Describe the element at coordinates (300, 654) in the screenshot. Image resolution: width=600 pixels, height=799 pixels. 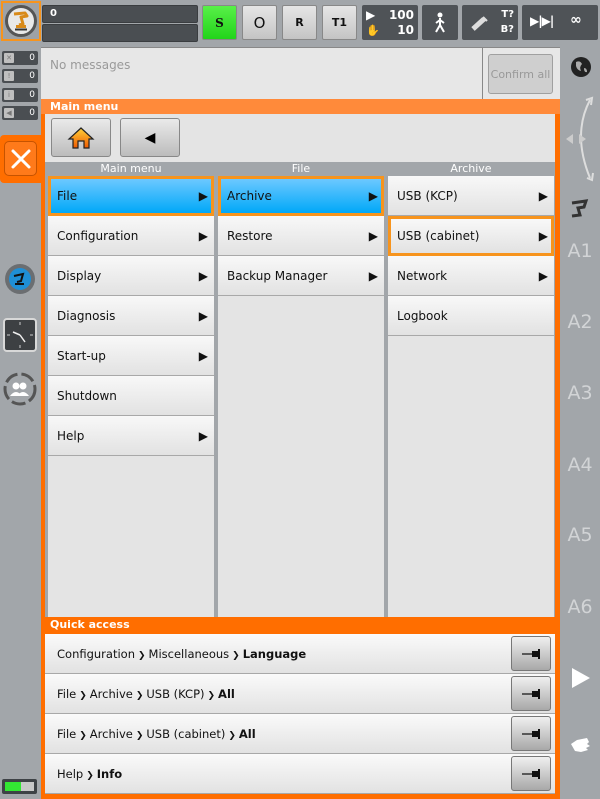
I see `quick-access-row: Configuration ❯ Miscellaneous ❯ Language` at that location.